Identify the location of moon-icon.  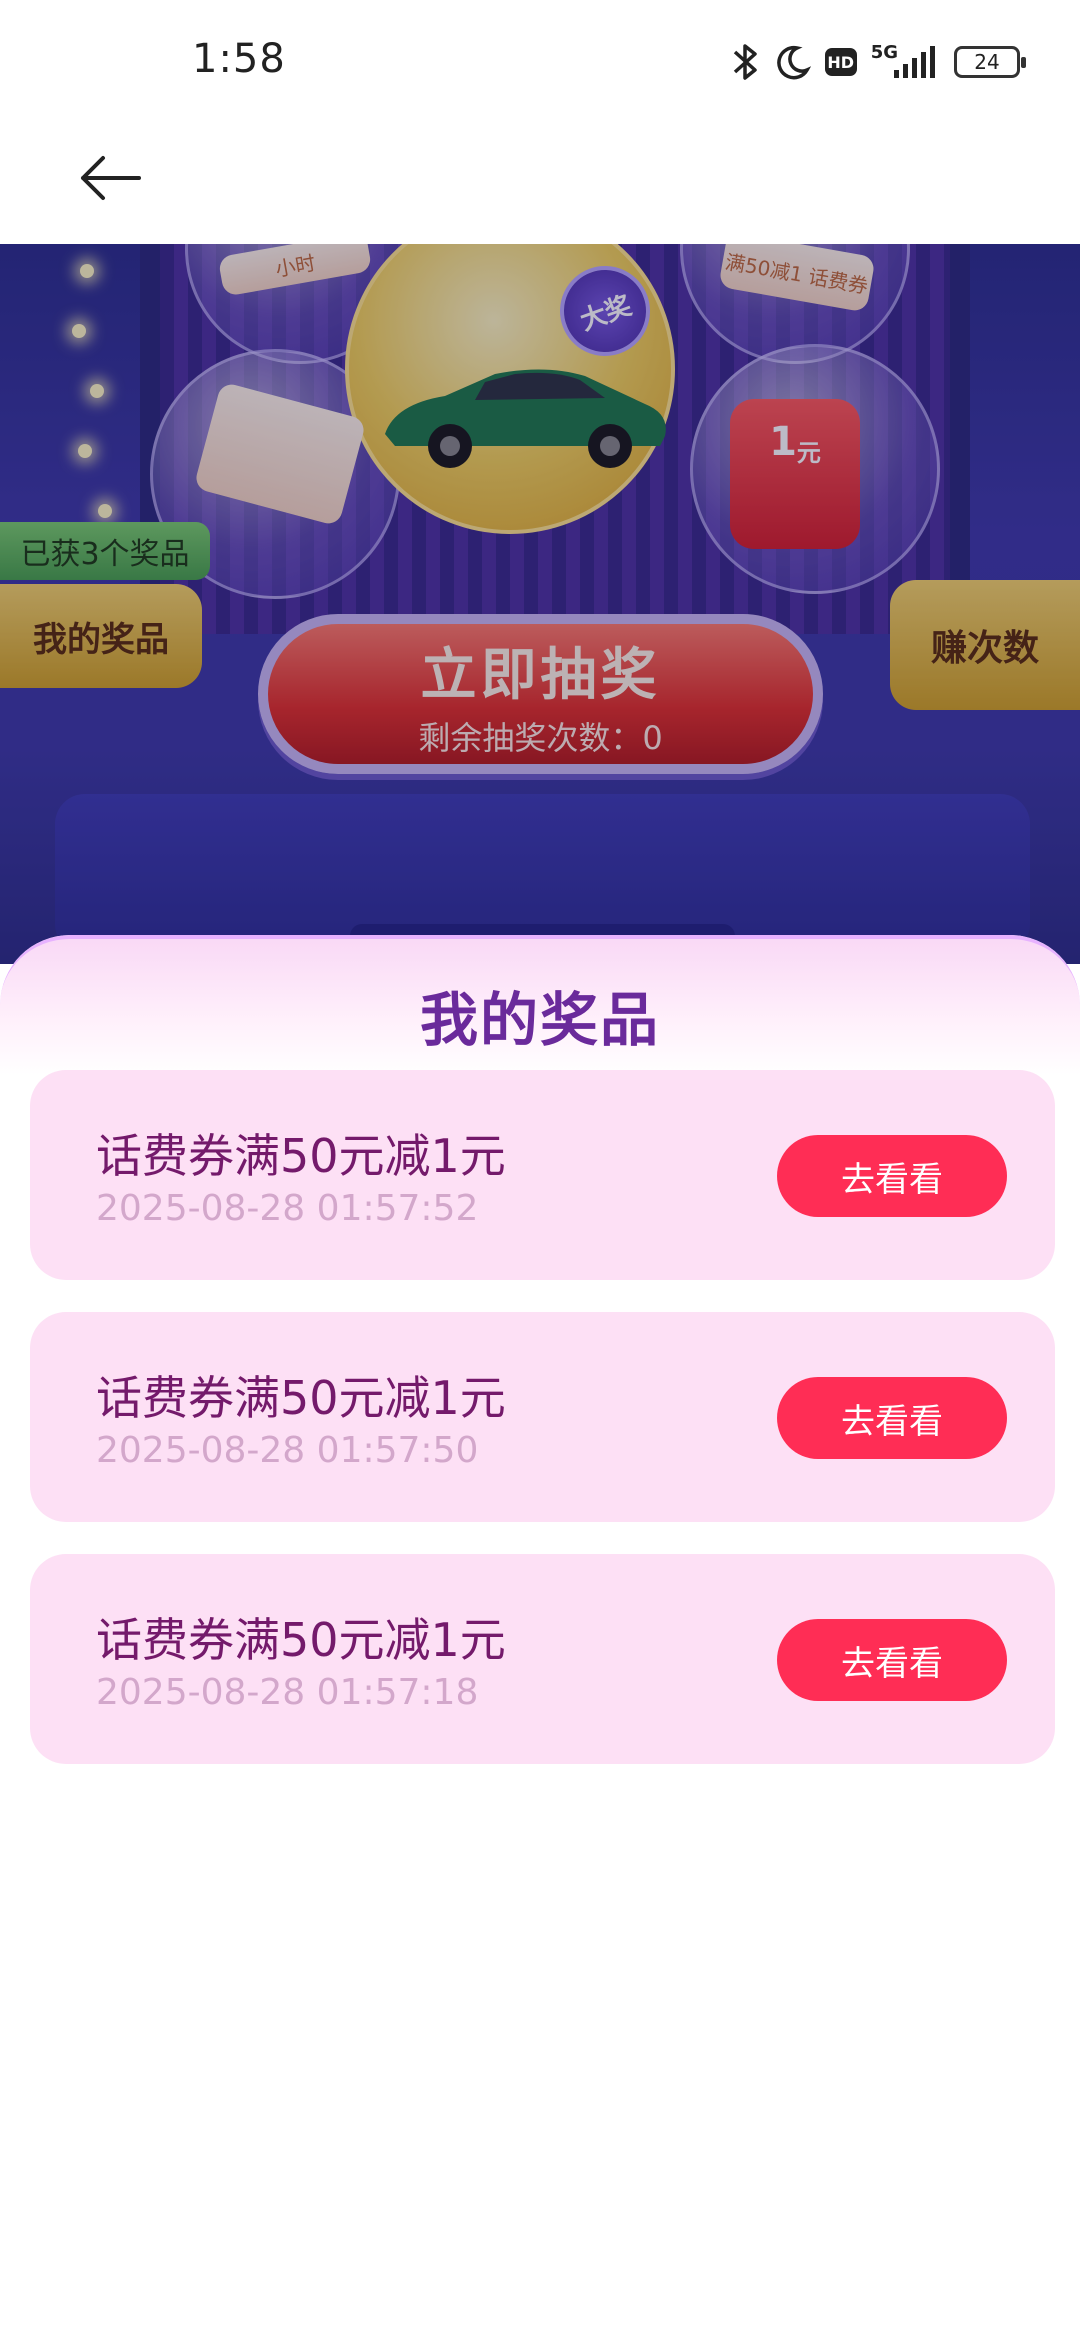
(793, 62).